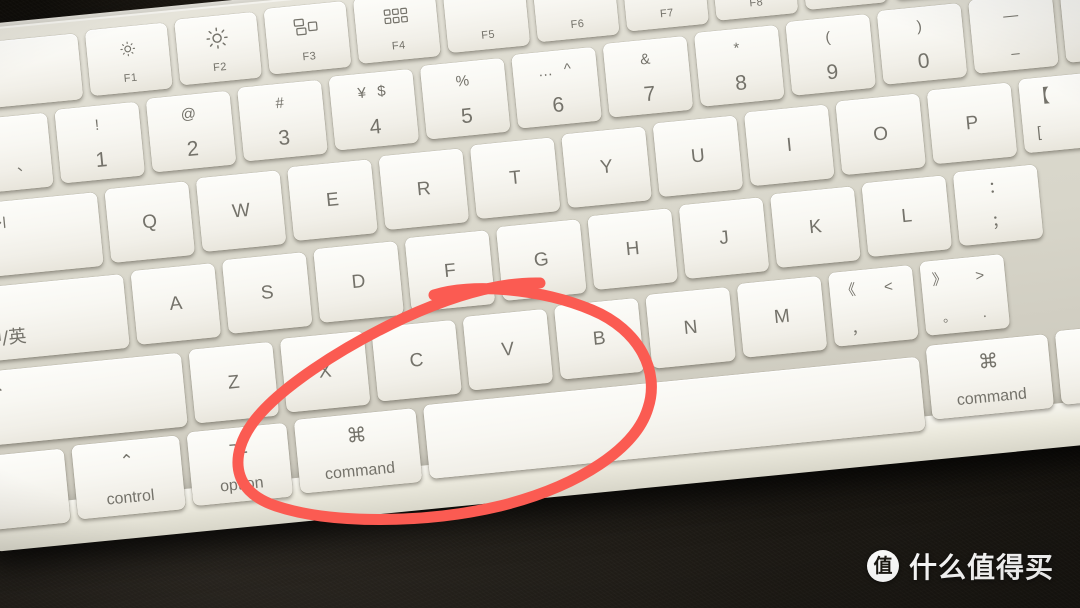 This screenshot has height=608, width=1080. What do you see at coordinates (42, 72) in the screenshot?
I see `key-esc: esc` at bounding box center [42, 72].